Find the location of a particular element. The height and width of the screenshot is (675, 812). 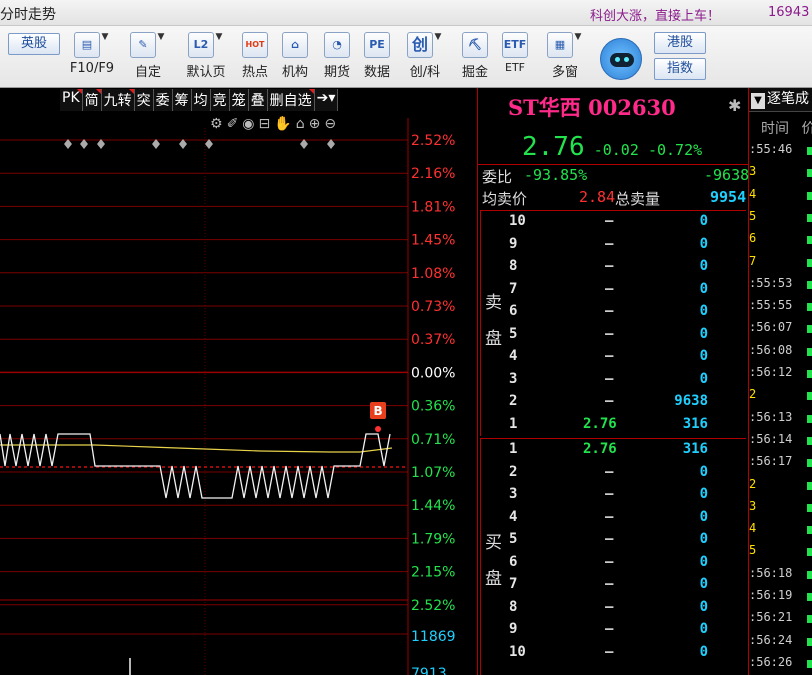

f10-button: ▤▼ F10/F9 is located at coordinates (92, 54).